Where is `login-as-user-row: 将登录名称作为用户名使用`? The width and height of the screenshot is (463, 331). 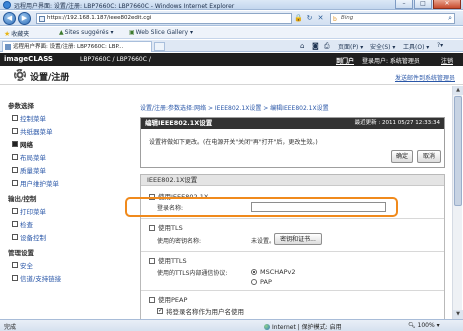
login-as-user-row: 将登录名称作为用户名使用 is located at coordinates (200, 311).